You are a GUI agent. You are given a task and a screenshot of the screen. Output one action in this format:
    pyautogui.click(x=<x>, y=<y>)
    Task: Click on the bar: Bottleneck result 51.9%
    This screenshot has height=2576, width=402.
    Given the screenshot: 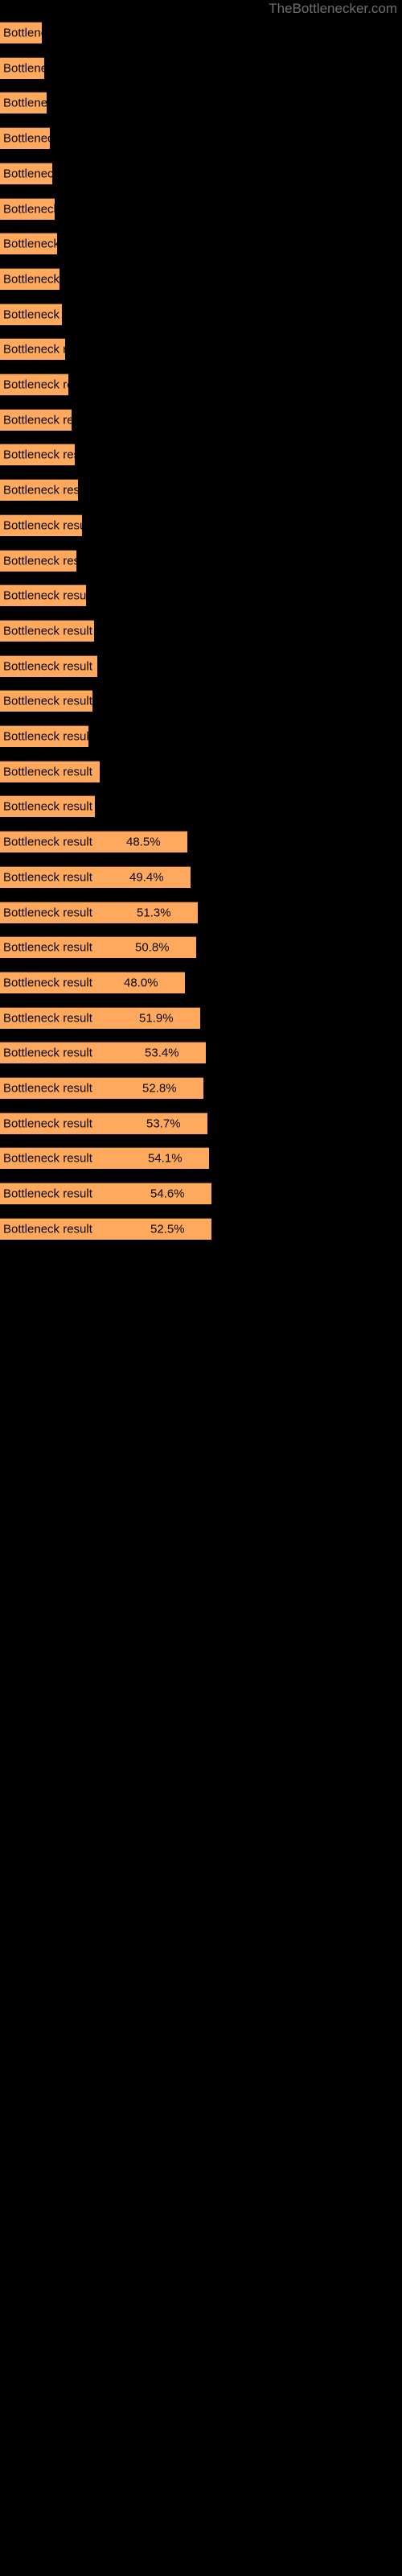 What is the action you would take?
    pyautogui.click(x=100, y=1017)
    